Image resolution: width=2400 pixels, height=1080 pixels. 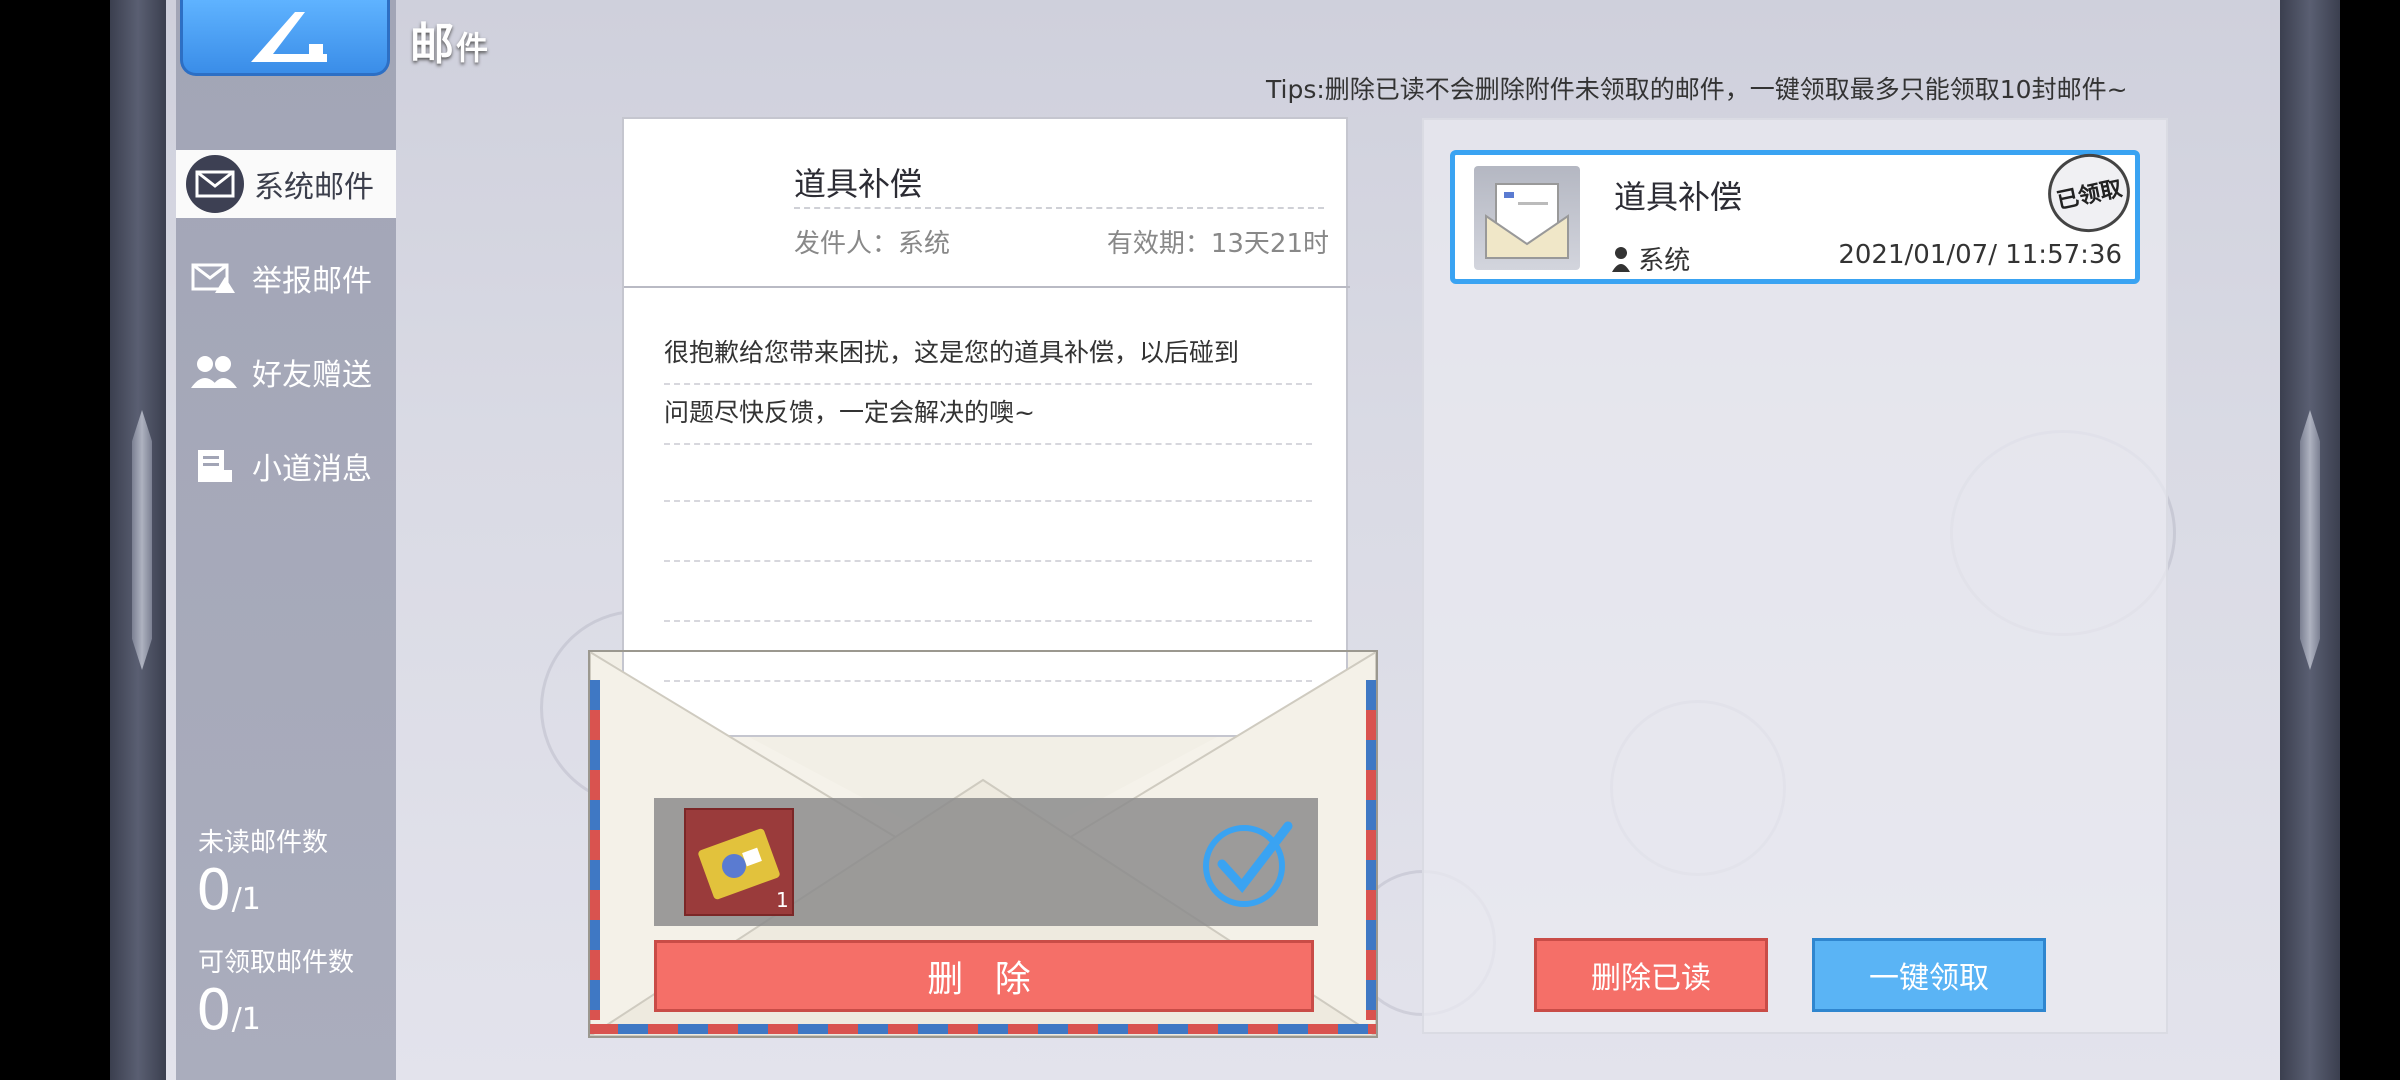 What do you see at coordinates (214, 372) in the screenshot?
I see `friends-icon` at bounding box center [214, 372].